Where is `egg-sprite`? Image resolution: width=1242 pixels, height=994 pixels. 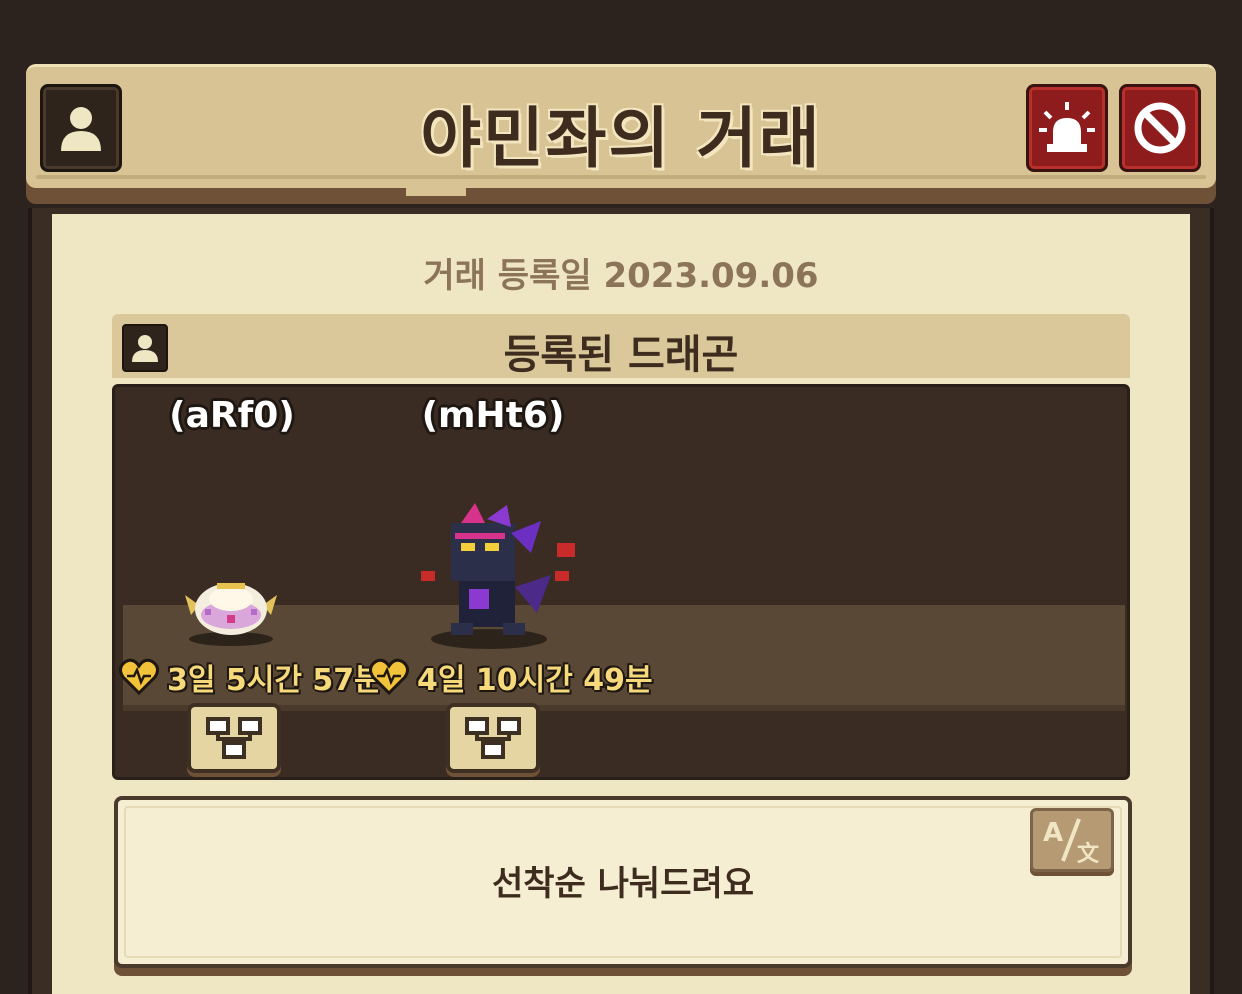
egg-sprite is located at coordinates (231, 611).